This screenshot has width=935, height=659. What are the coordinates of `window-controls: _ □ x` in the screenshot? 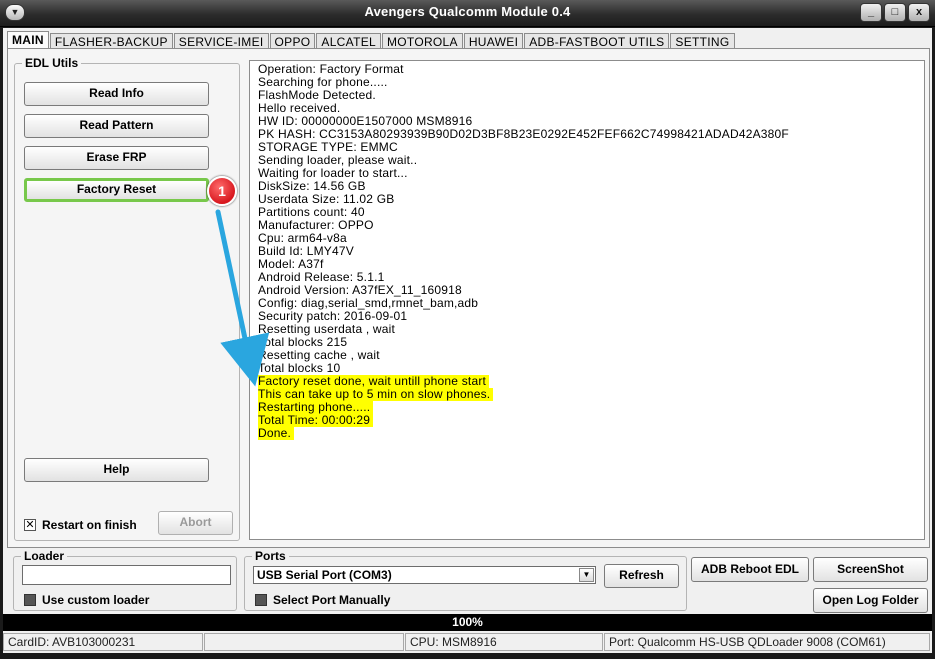 It's located at (894, 12).